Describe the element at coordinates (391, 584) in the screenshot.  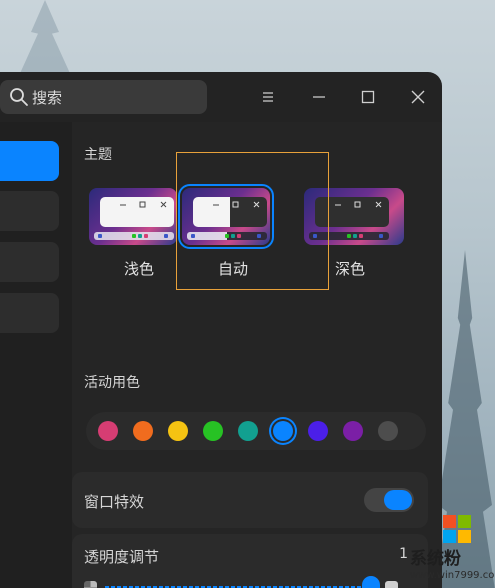
I see `transparency-high-icon` at that location.